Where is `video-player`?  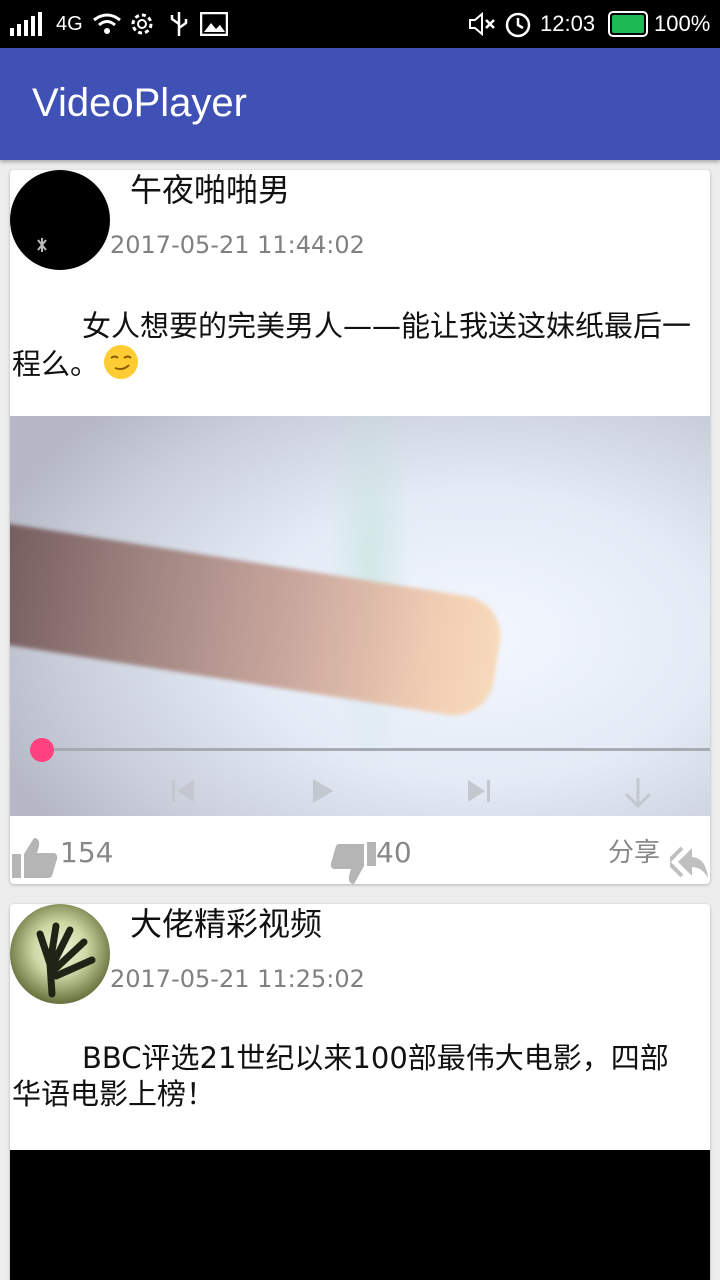 video-player is located at coordinates (360, 1215).